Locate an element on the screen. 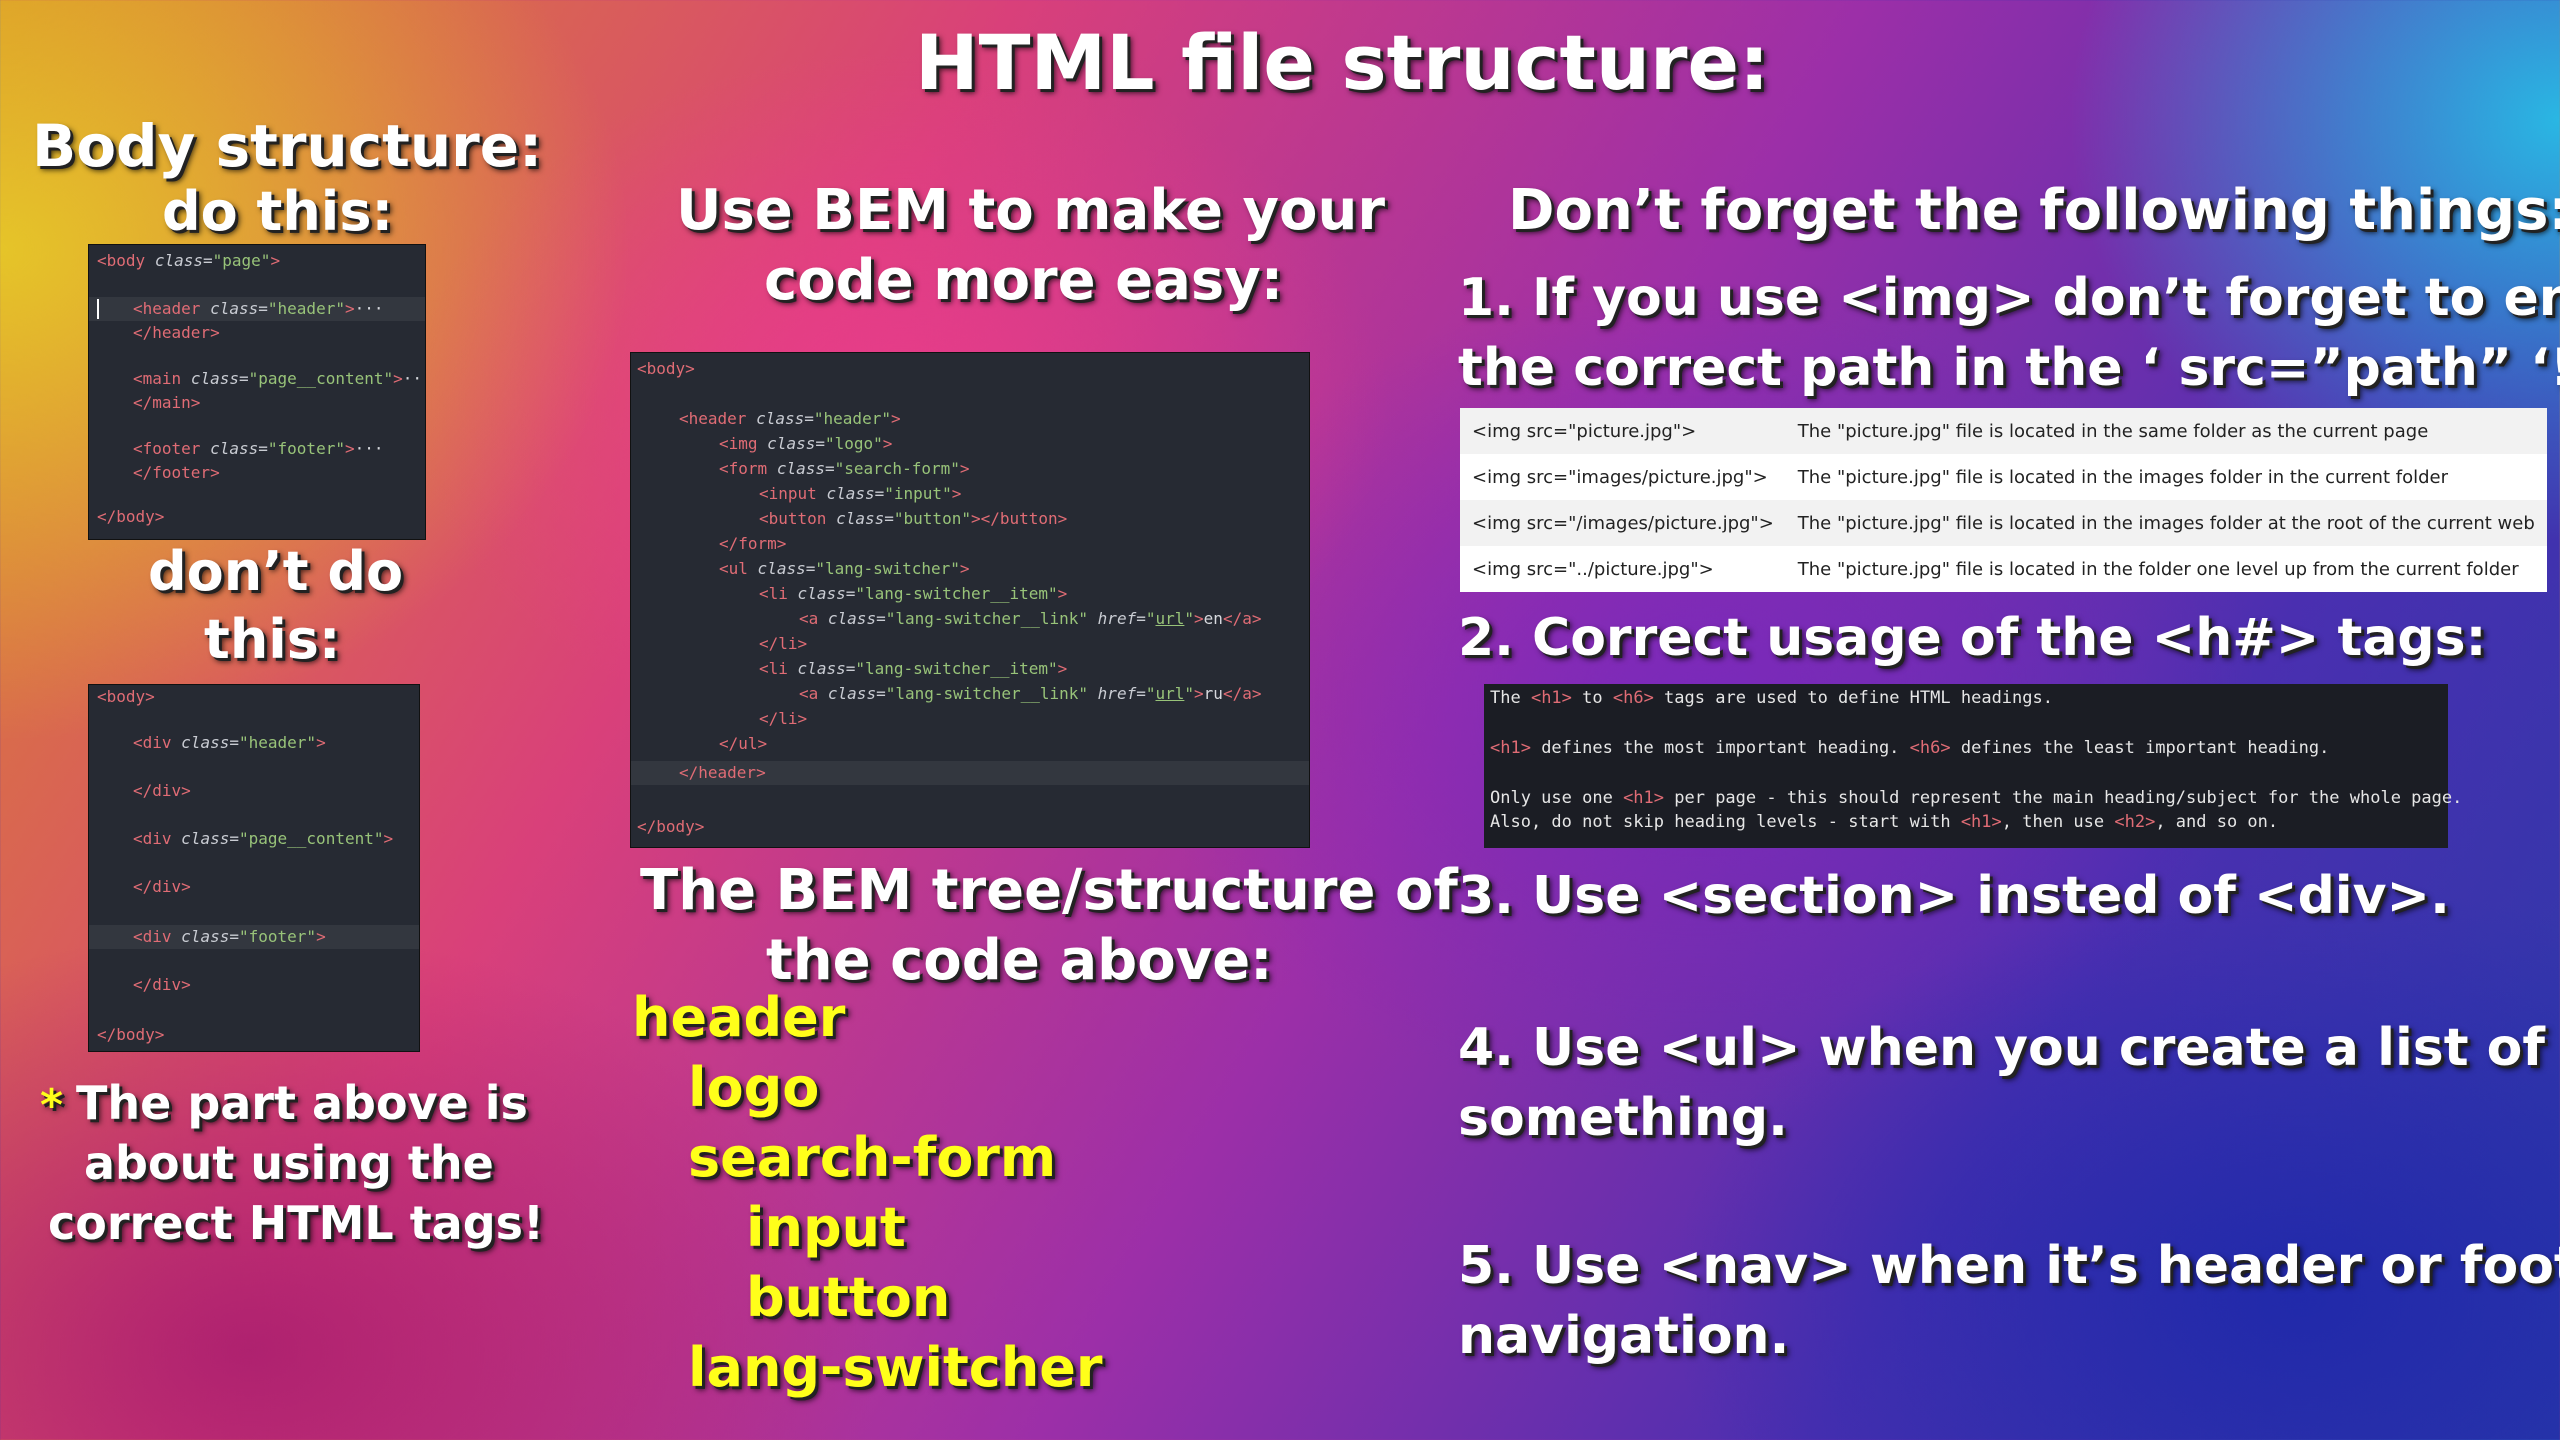 Image resolution: width=2560 pixels, height=1440 pixels. code-token: ru is located at coordinates (1213, 693).